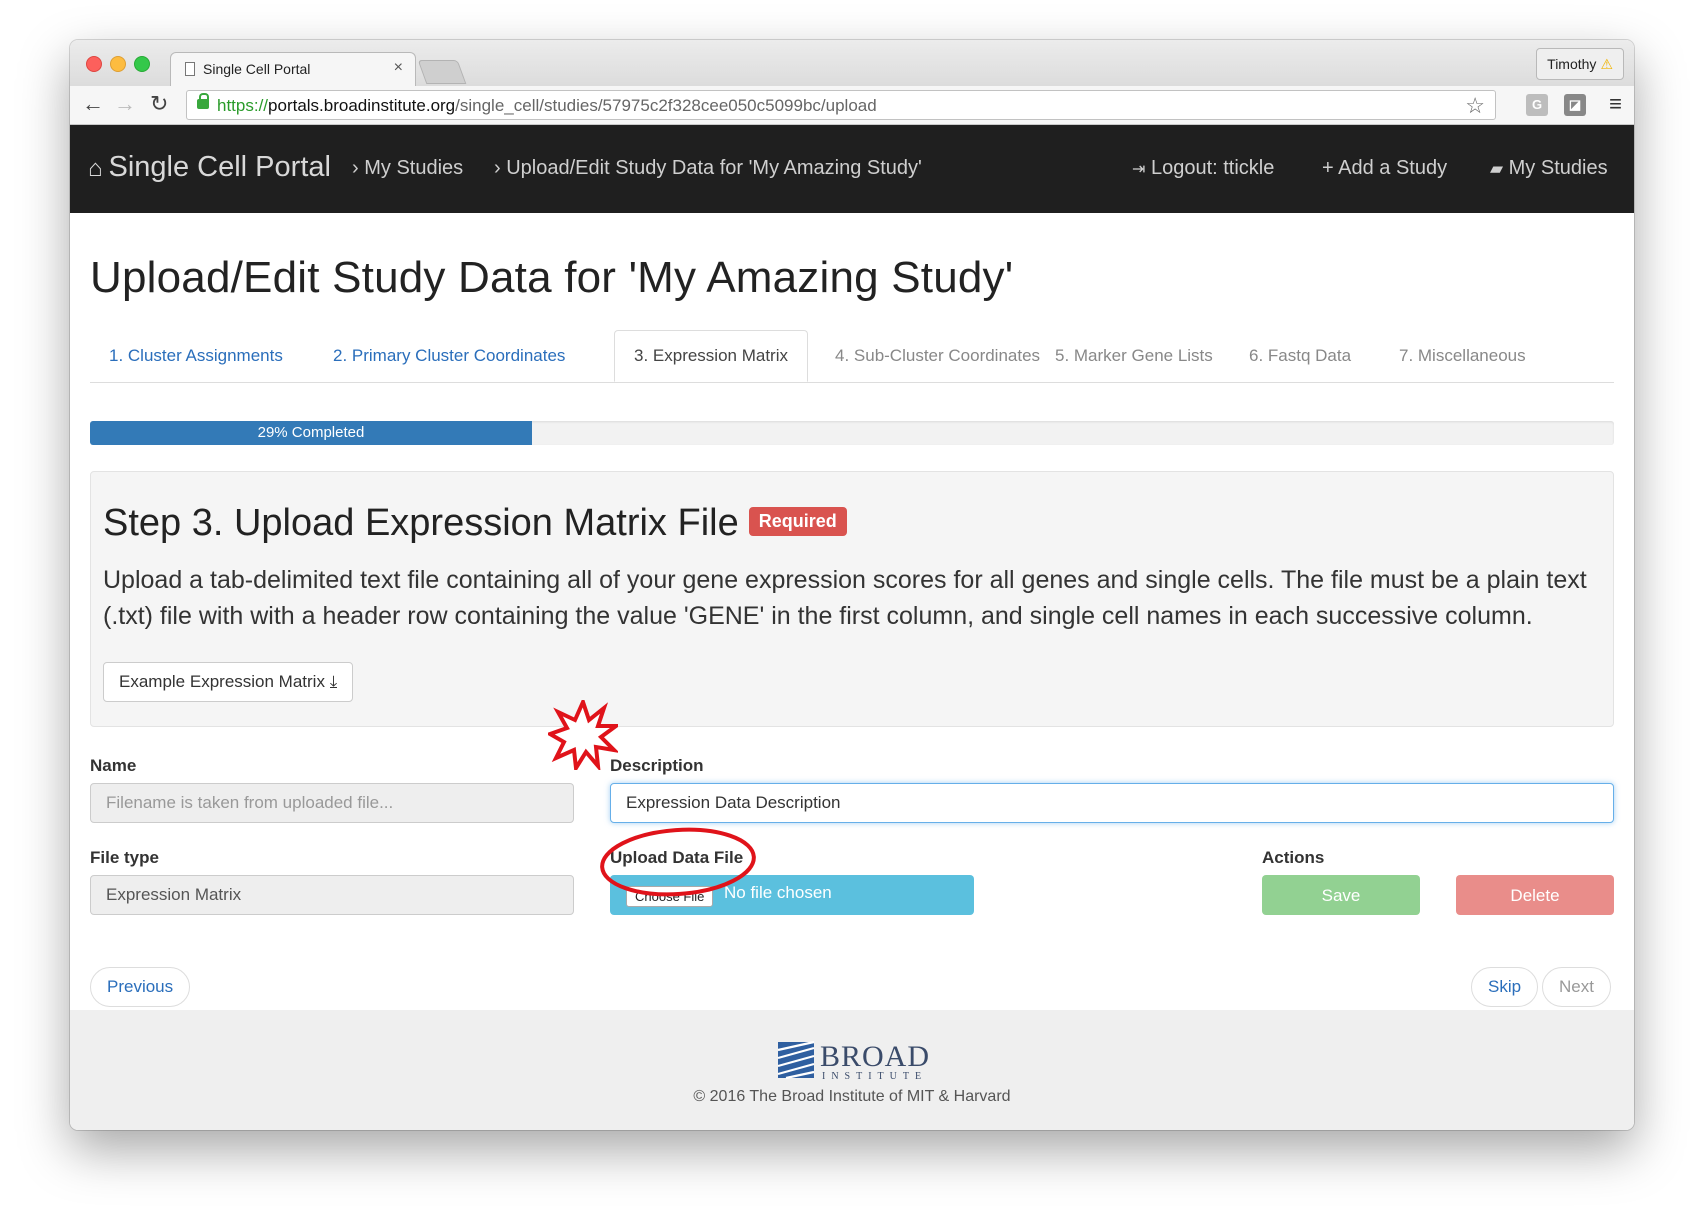 Image resolution: width=1704 pixels, height=1232 pixels. What do you see at coordinates (875, 1076) in the screenshot?
I see `broad-logo-subword: INSTITUTE` at bounding box center [875, 1076].